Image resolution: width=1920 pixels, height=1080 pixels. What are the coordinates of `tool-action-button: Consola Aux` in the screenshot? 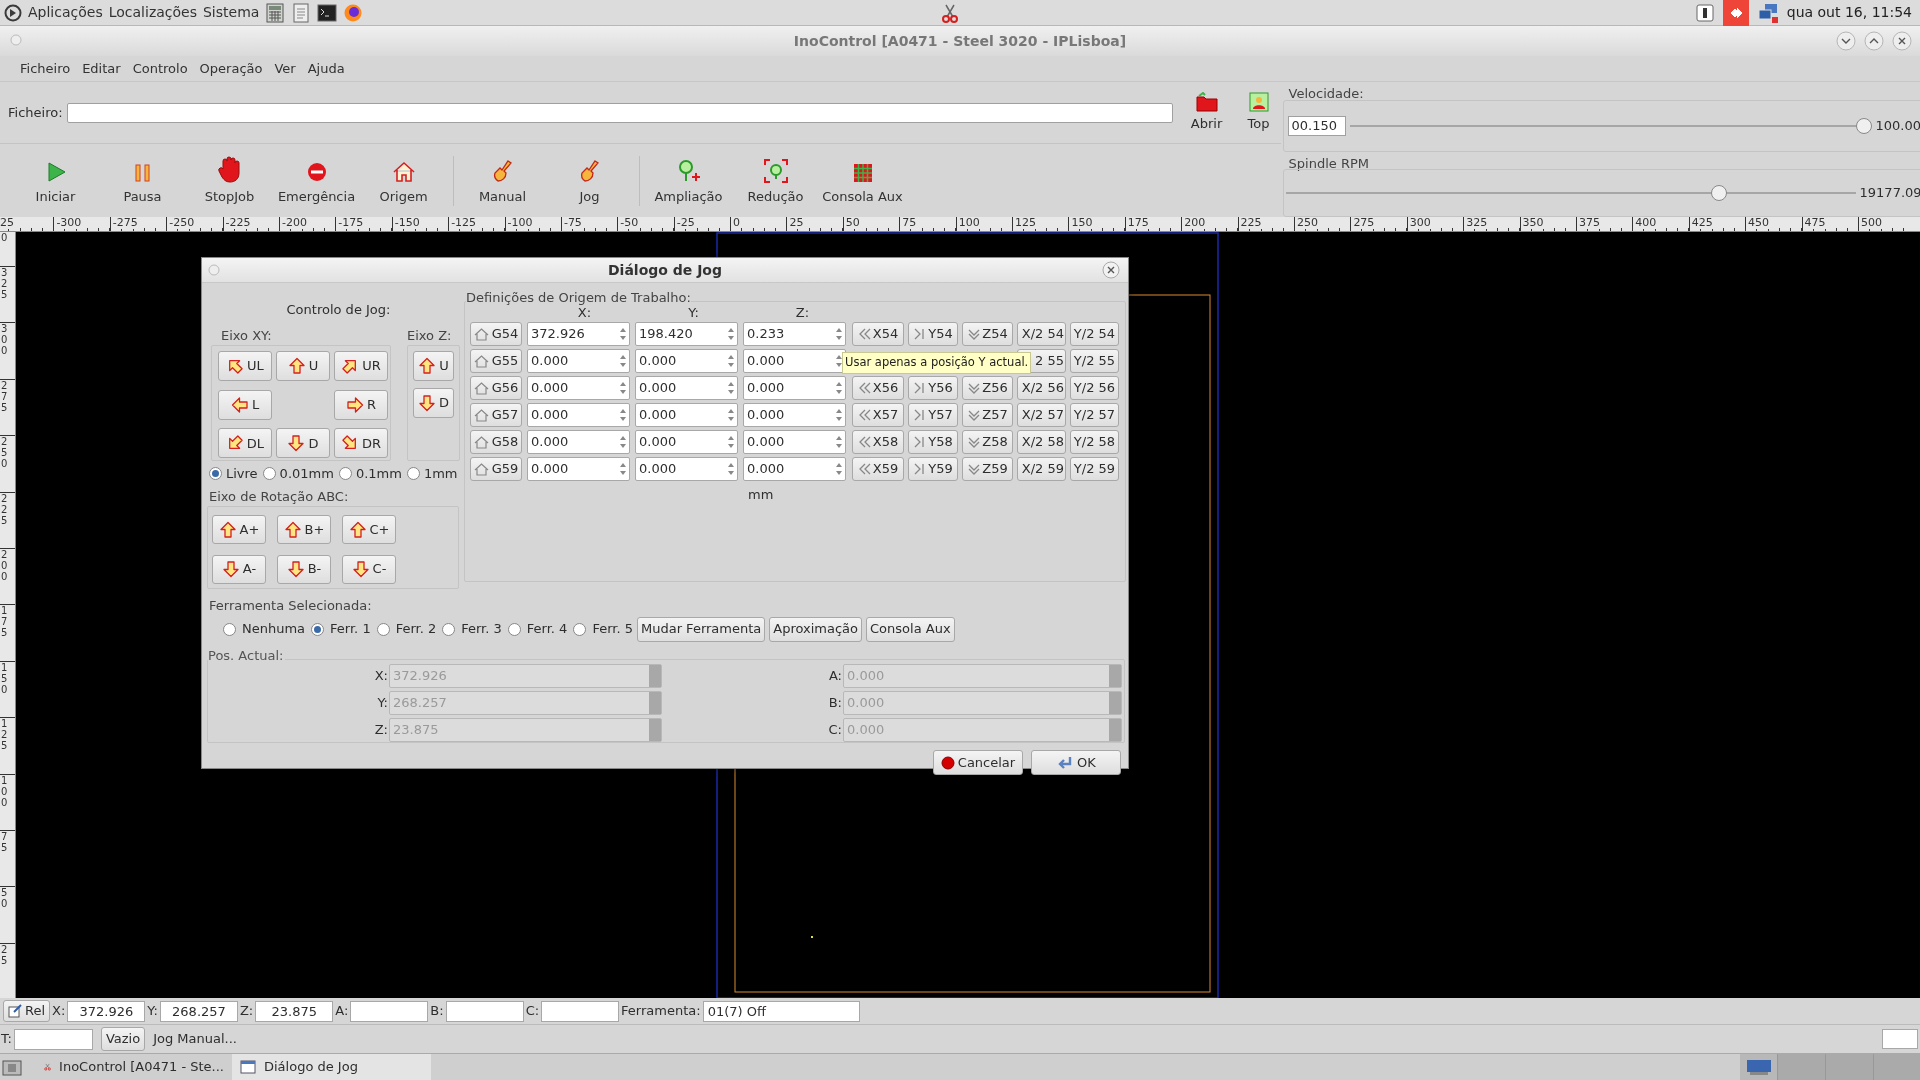 It's located at (910, 629).